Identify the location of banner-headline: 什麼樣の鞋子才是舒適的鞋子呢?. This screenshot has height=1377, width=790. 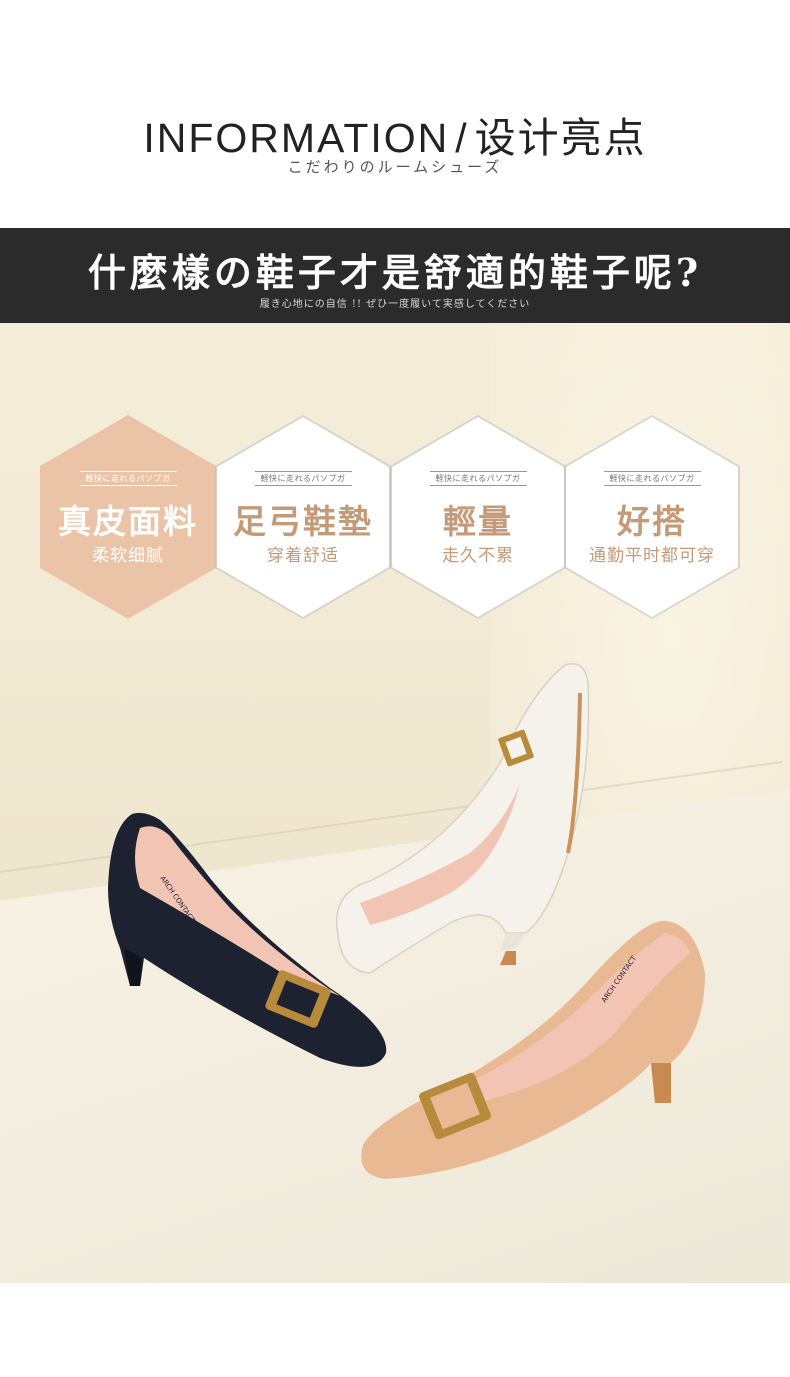
(395, 272).